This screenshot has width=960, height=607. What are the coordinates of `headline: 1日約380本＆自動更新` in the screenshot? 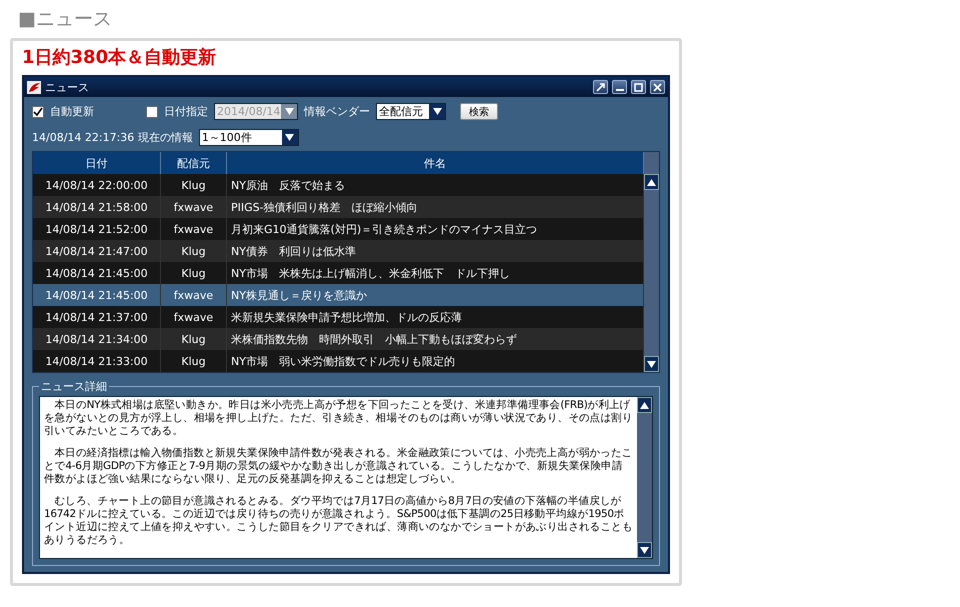 It's located at (120, 58).